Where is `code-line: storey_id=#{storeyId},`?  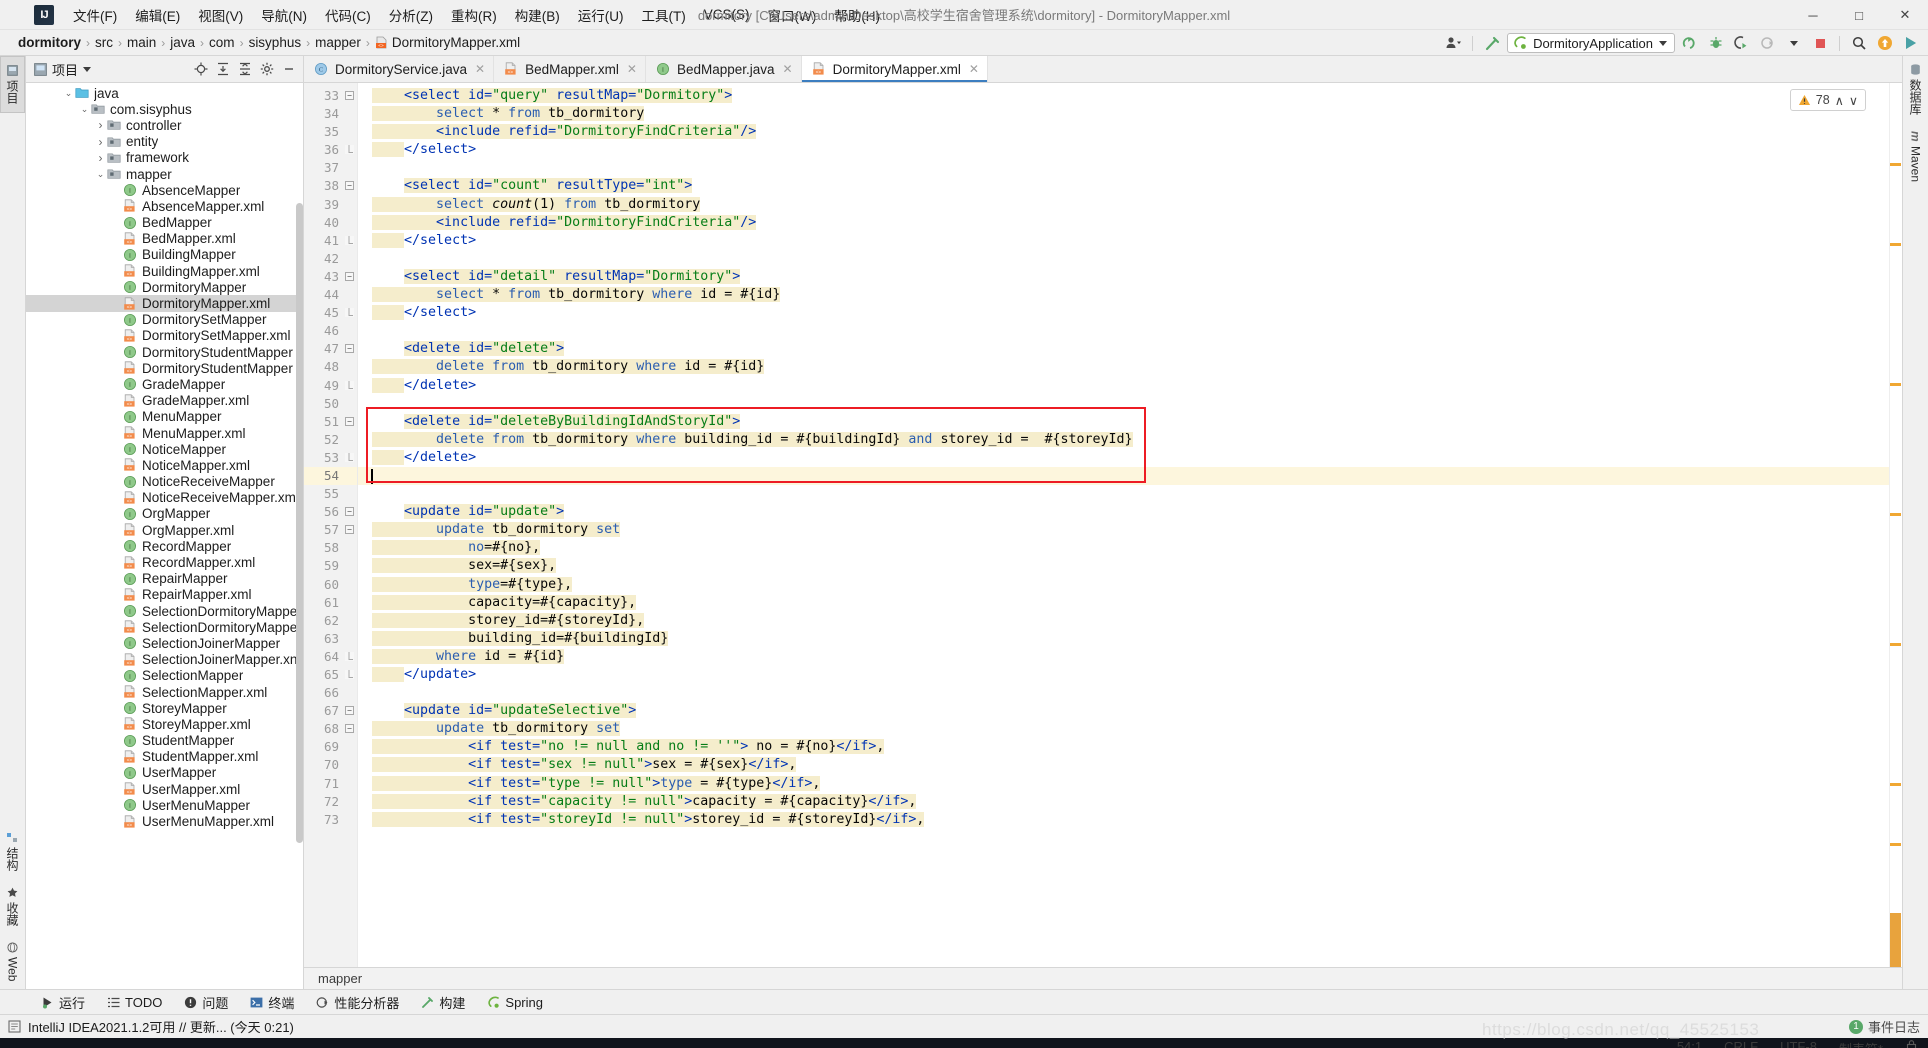
code-line: storey_id=#{storeyId}, is located at coordinates (1130, 621).